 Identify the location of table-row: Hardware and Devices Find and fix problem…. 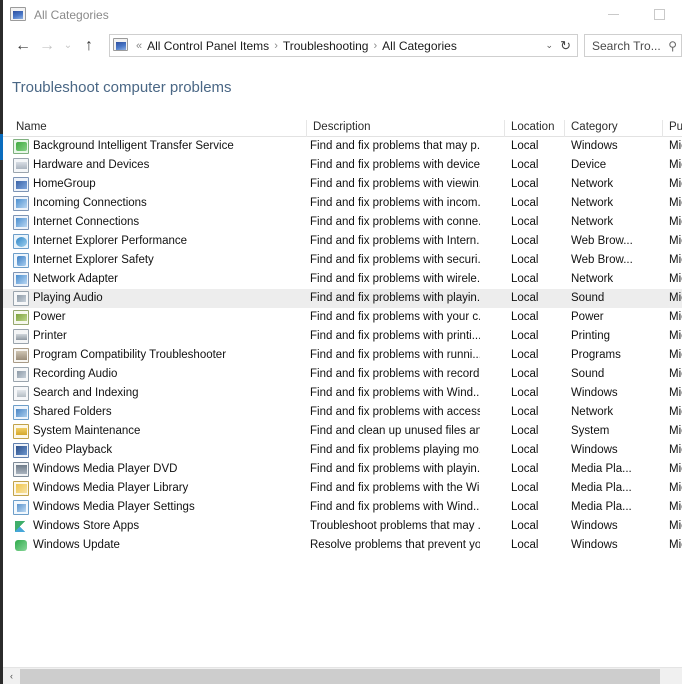
(342, 165).